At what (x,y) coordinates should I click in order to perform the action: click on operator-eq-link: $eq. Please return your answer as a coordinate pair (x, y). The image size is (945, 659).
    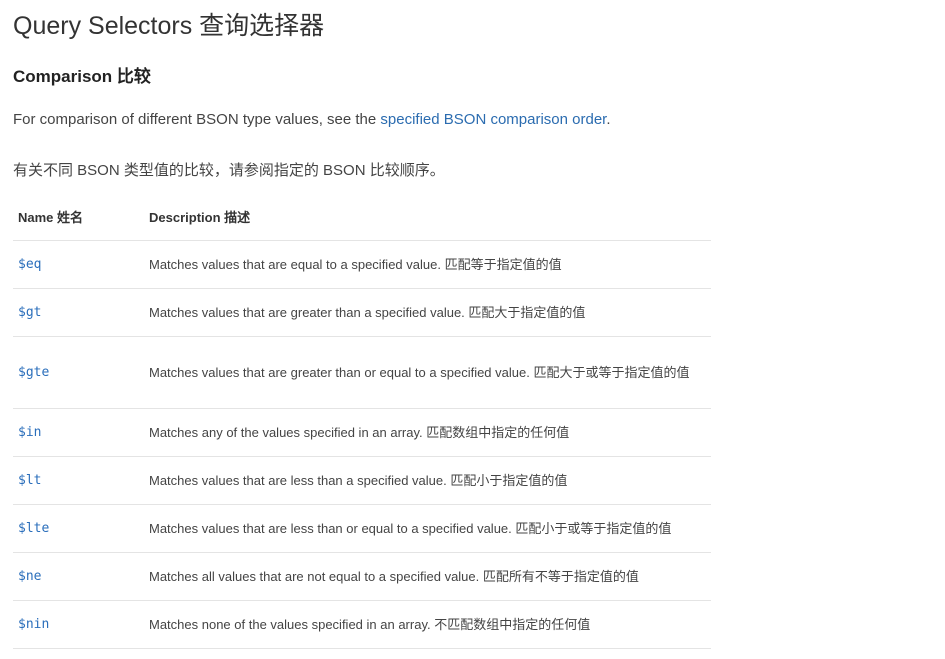
    Looking at the image, I should click on (29, 264).